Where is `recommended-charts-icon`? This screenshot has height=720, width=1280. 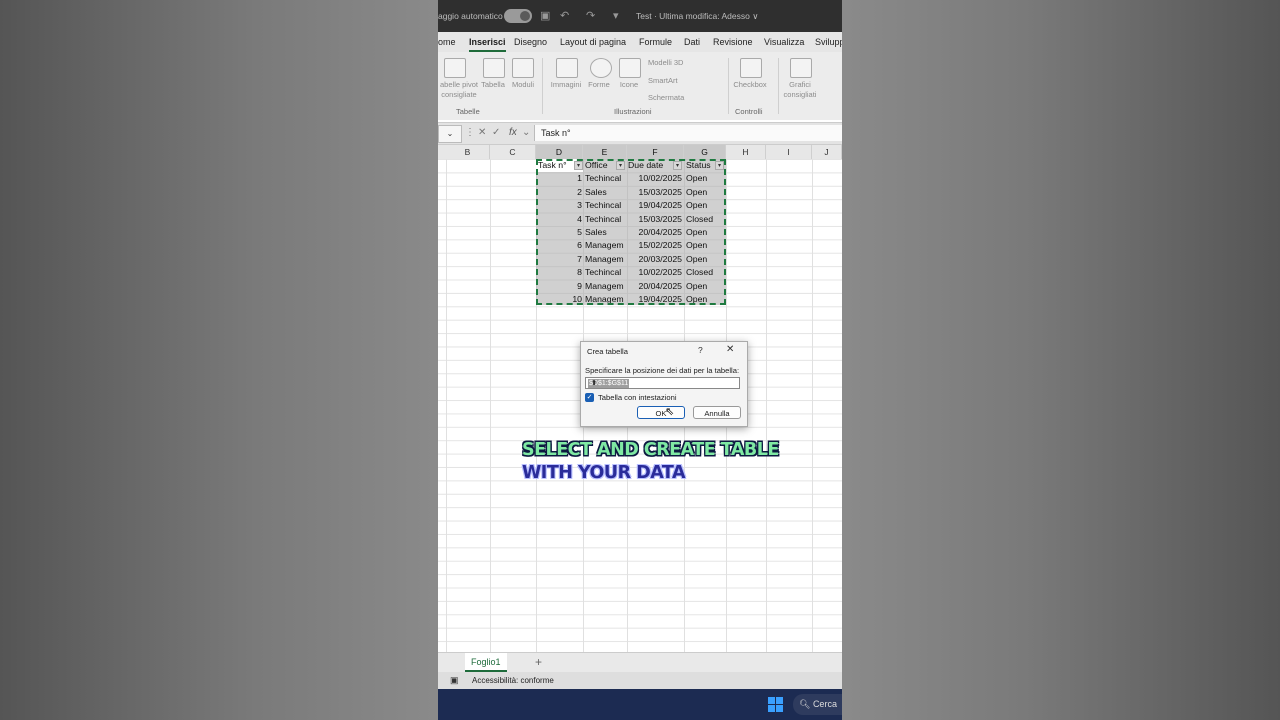
recommended-charts-icon is located at coordinates (801, 68).